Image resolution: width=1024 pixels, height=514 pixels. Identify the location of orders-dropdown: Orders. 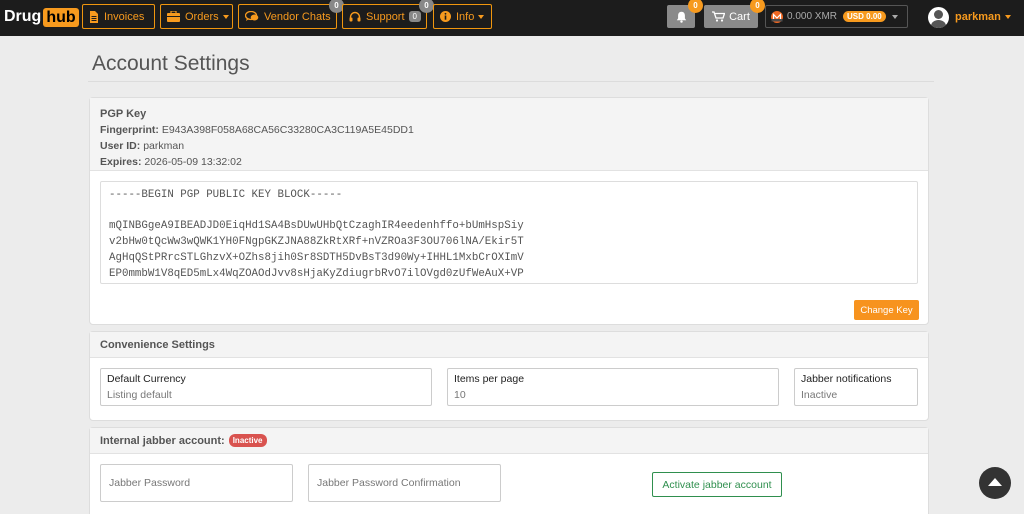
(196, 16).